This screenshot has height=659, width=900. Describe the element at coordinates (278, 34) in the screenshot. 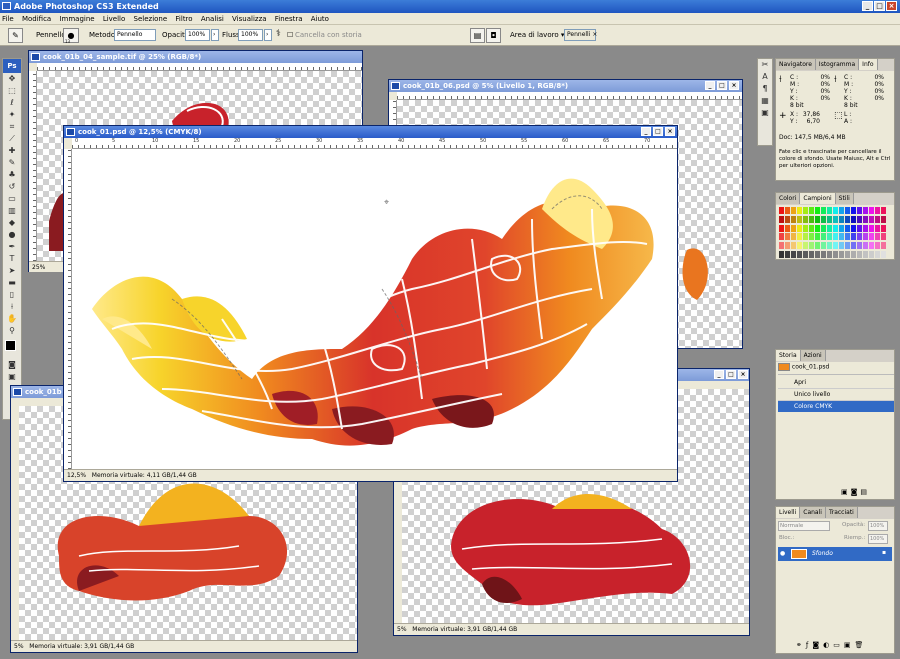

I see `airbrush-icon: ⚕` at that location.